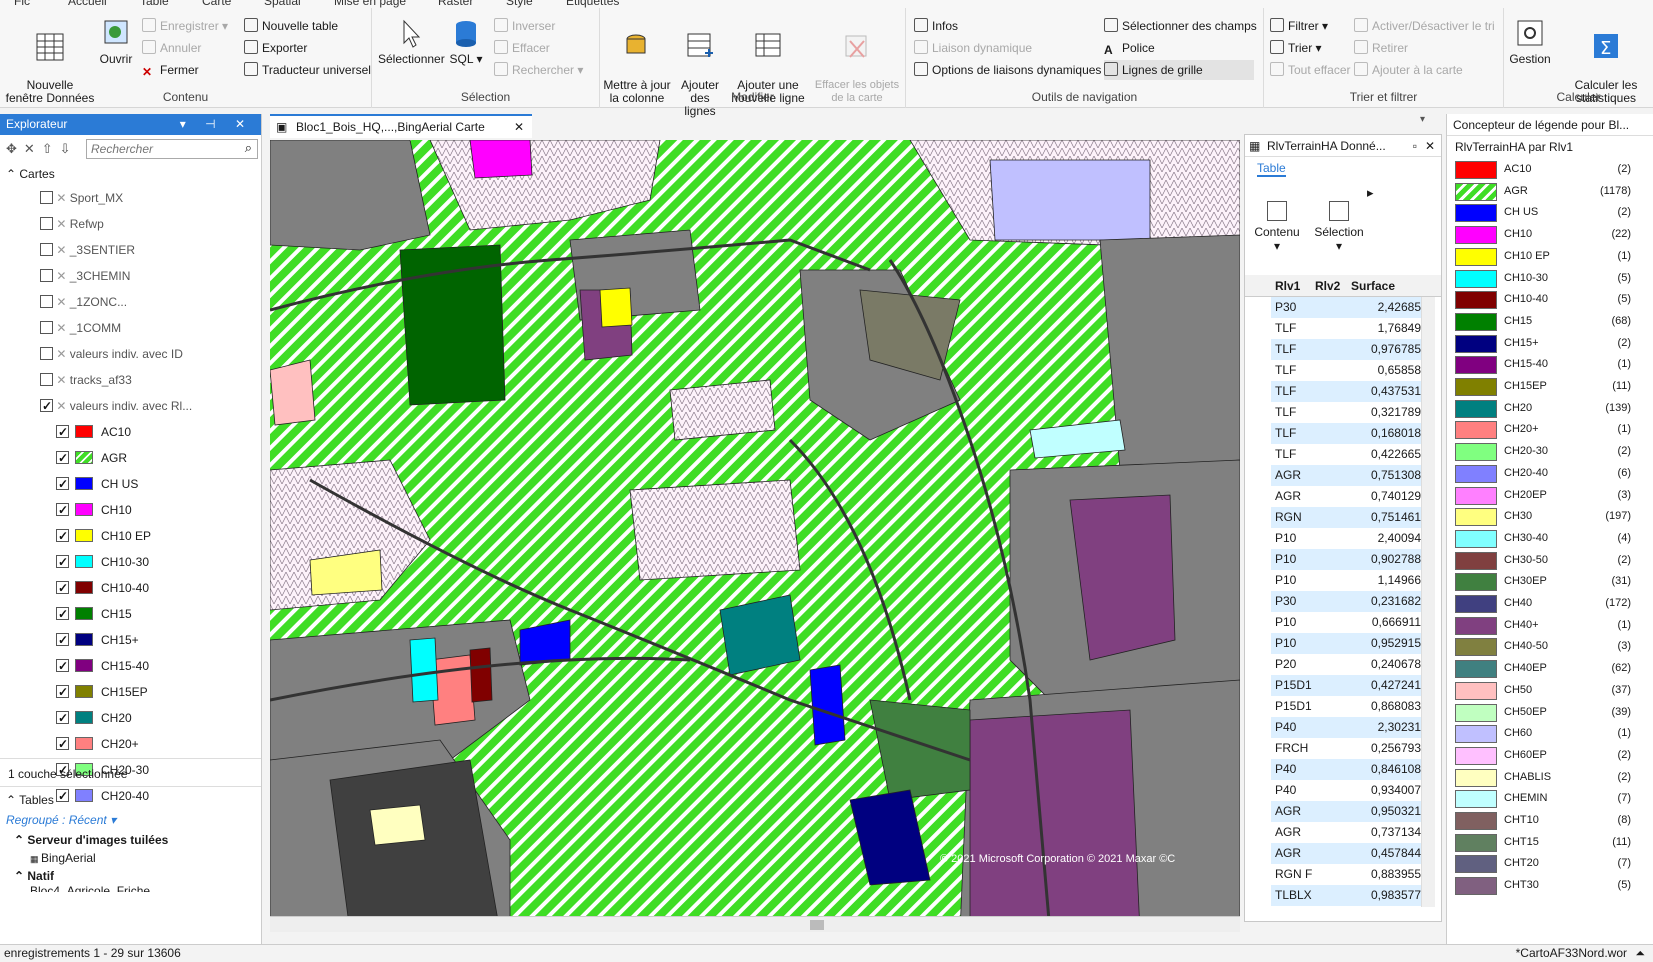 The height and width of the screenshot is (962, 1653). I want to click on cartes-section-header: ⌃ Cartes, so click(30, 174).